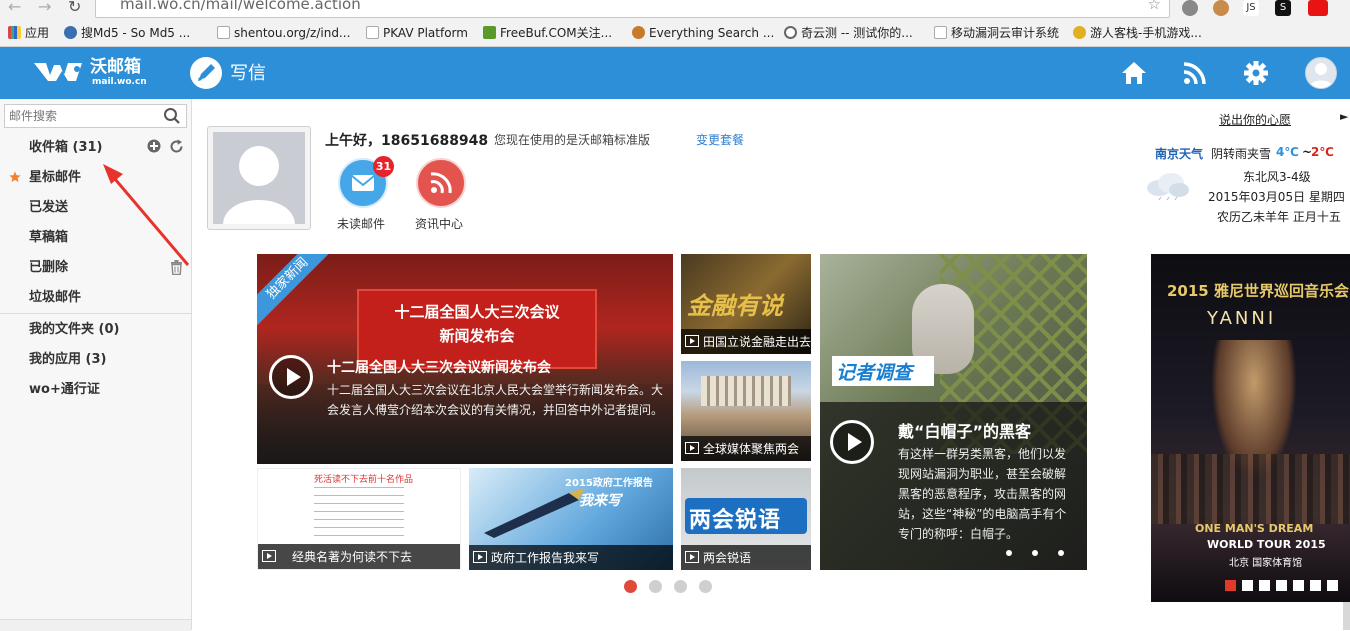  I want to click on sidebar-item-sent: 已发送, so click(48, 208).